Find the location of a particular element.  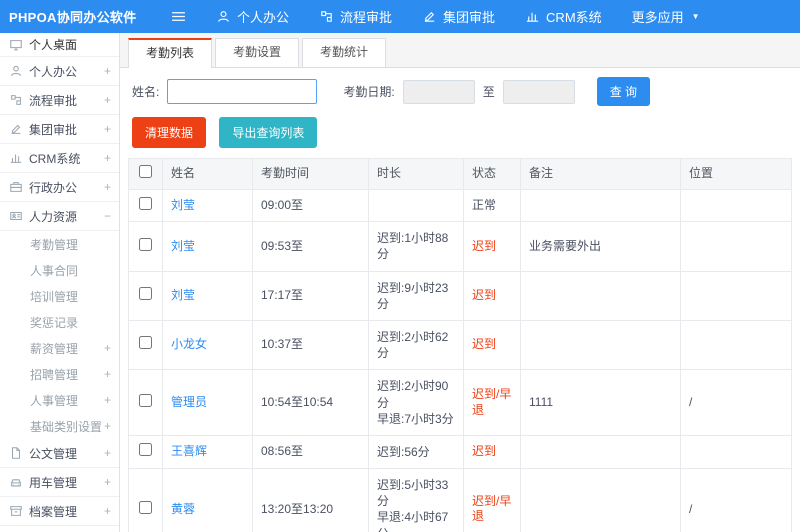

sidebar-item-group-approval: 集团审批 + is located at coordinates (59, 129).